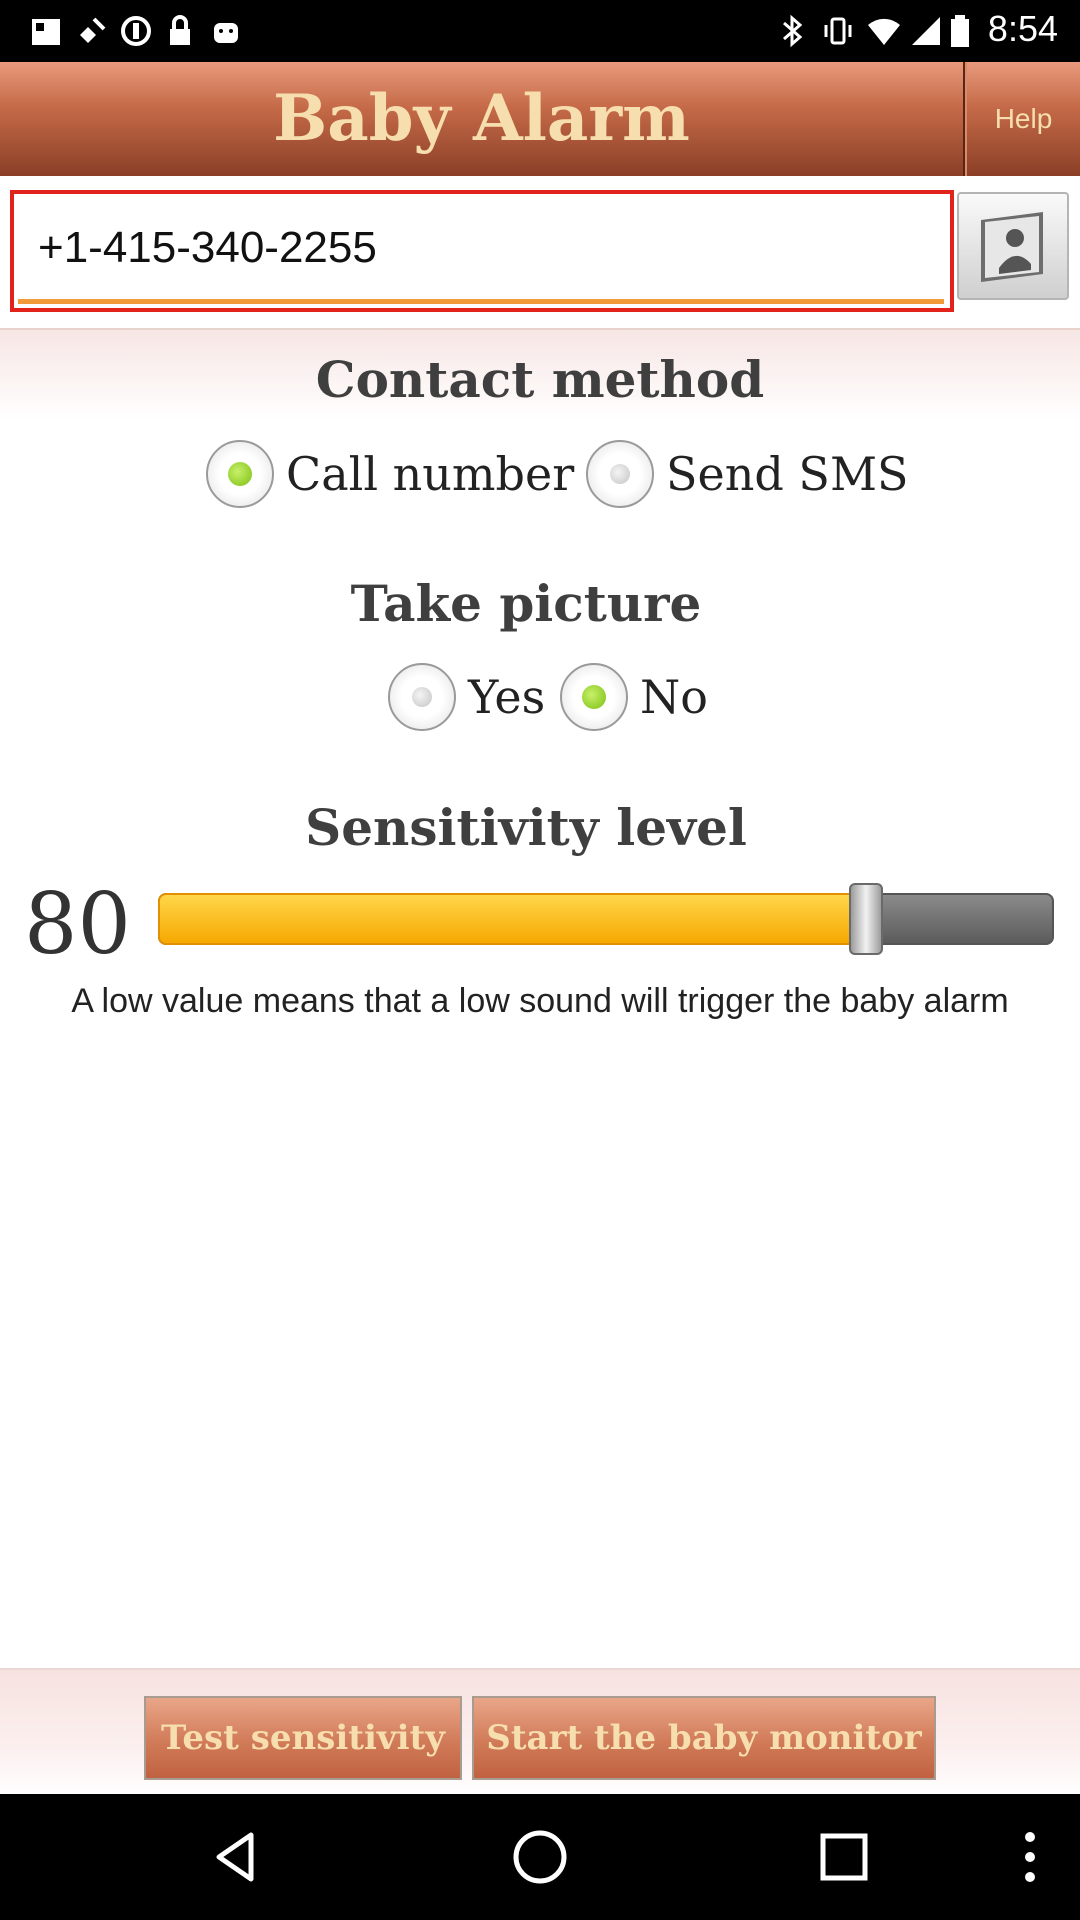  I want to click on radio-call-number: Call number, so click(390, 474).